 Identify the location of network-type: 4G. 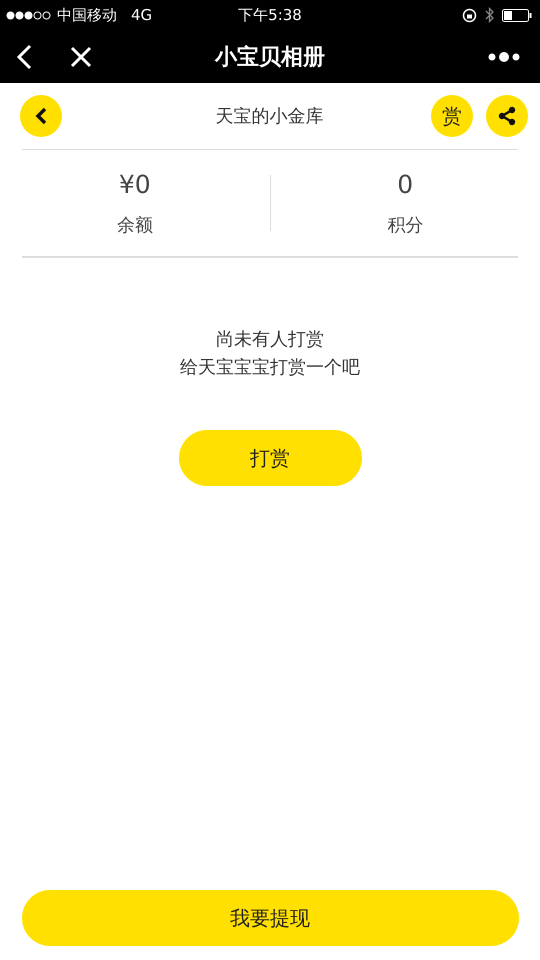
(141, 15).